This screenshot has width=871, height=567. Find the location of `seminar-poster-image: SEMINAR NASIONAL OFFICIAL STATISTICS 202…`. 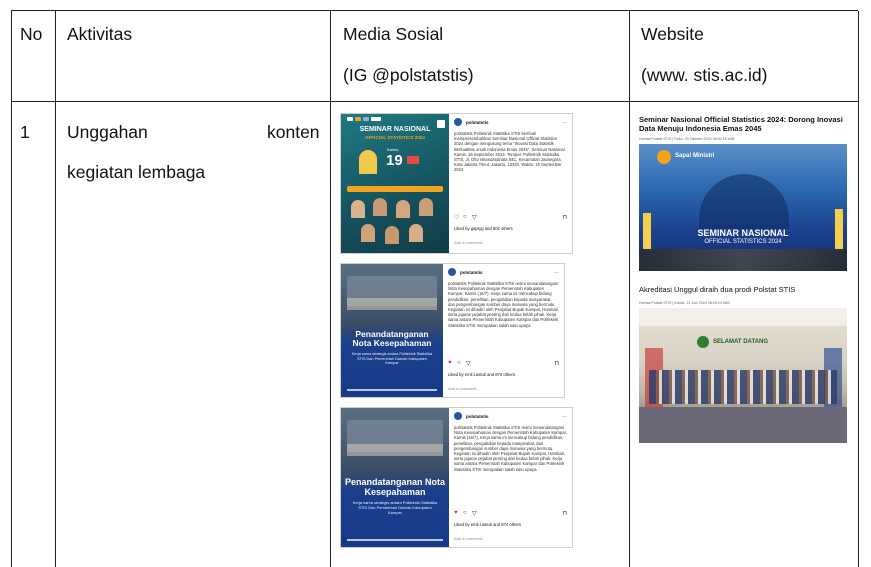

seminar-poster-image: SEMINAR NASIONAL OFFICIAL STATISTICS 202… is located at coordinates (395, 183).